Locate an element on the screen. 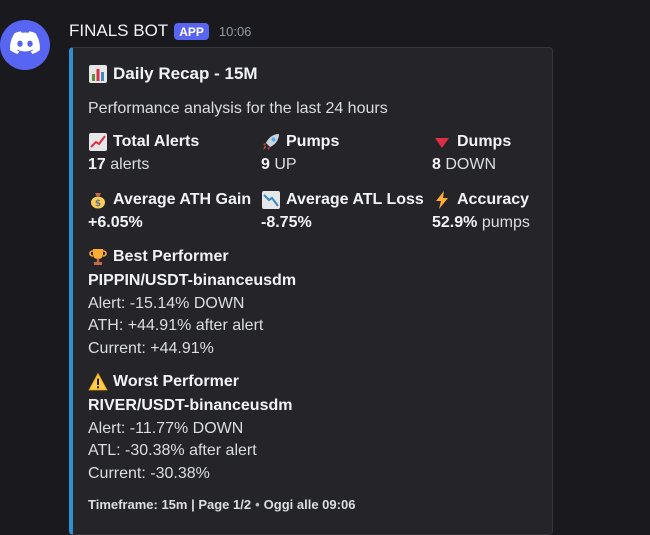 The height and width of the screenshot is (535, 650). field-name: Average ATH Gain is located at coordinates (182, 199).